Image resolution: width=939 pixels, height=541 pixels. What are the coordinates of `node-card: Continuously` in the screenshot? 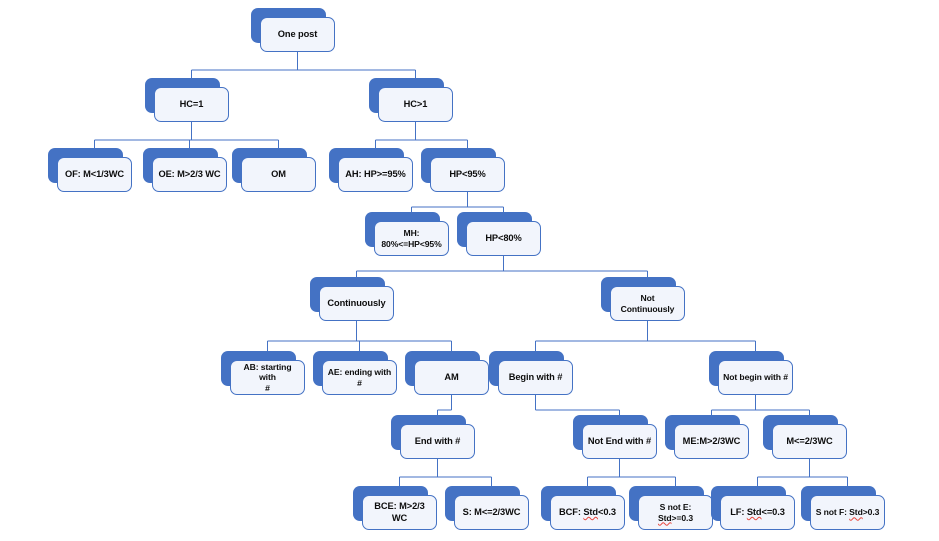 It's located at (356, 303).